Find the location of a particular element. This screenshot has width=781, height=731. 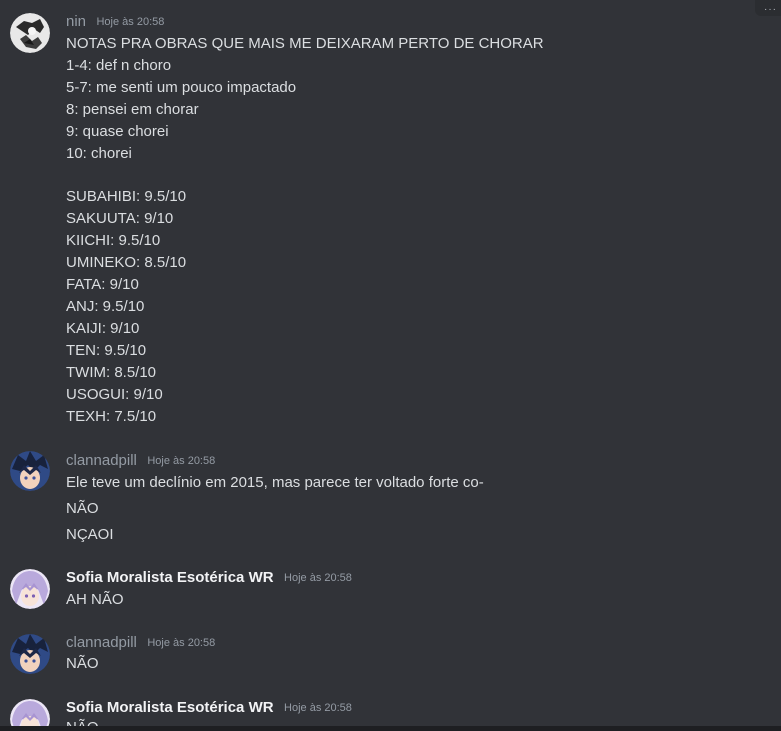

message-line: 5-7: me senti um pouco impactado is located at coordinates (181, 87).